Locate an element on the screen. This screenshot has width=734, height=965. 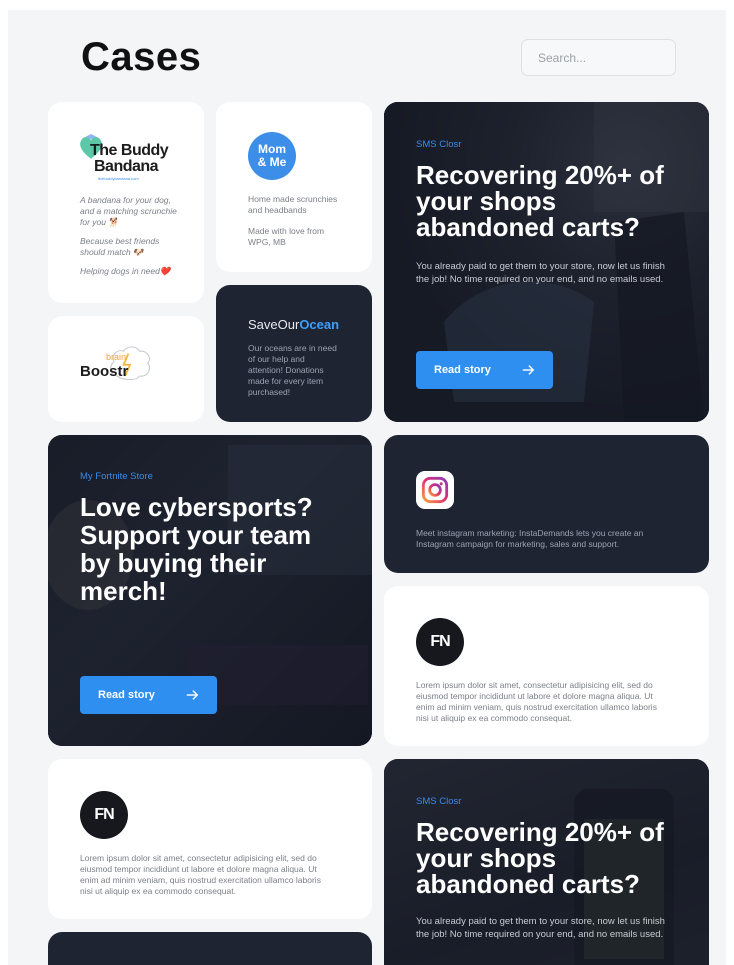
instagram-icon is located at coordinates (435, 490).